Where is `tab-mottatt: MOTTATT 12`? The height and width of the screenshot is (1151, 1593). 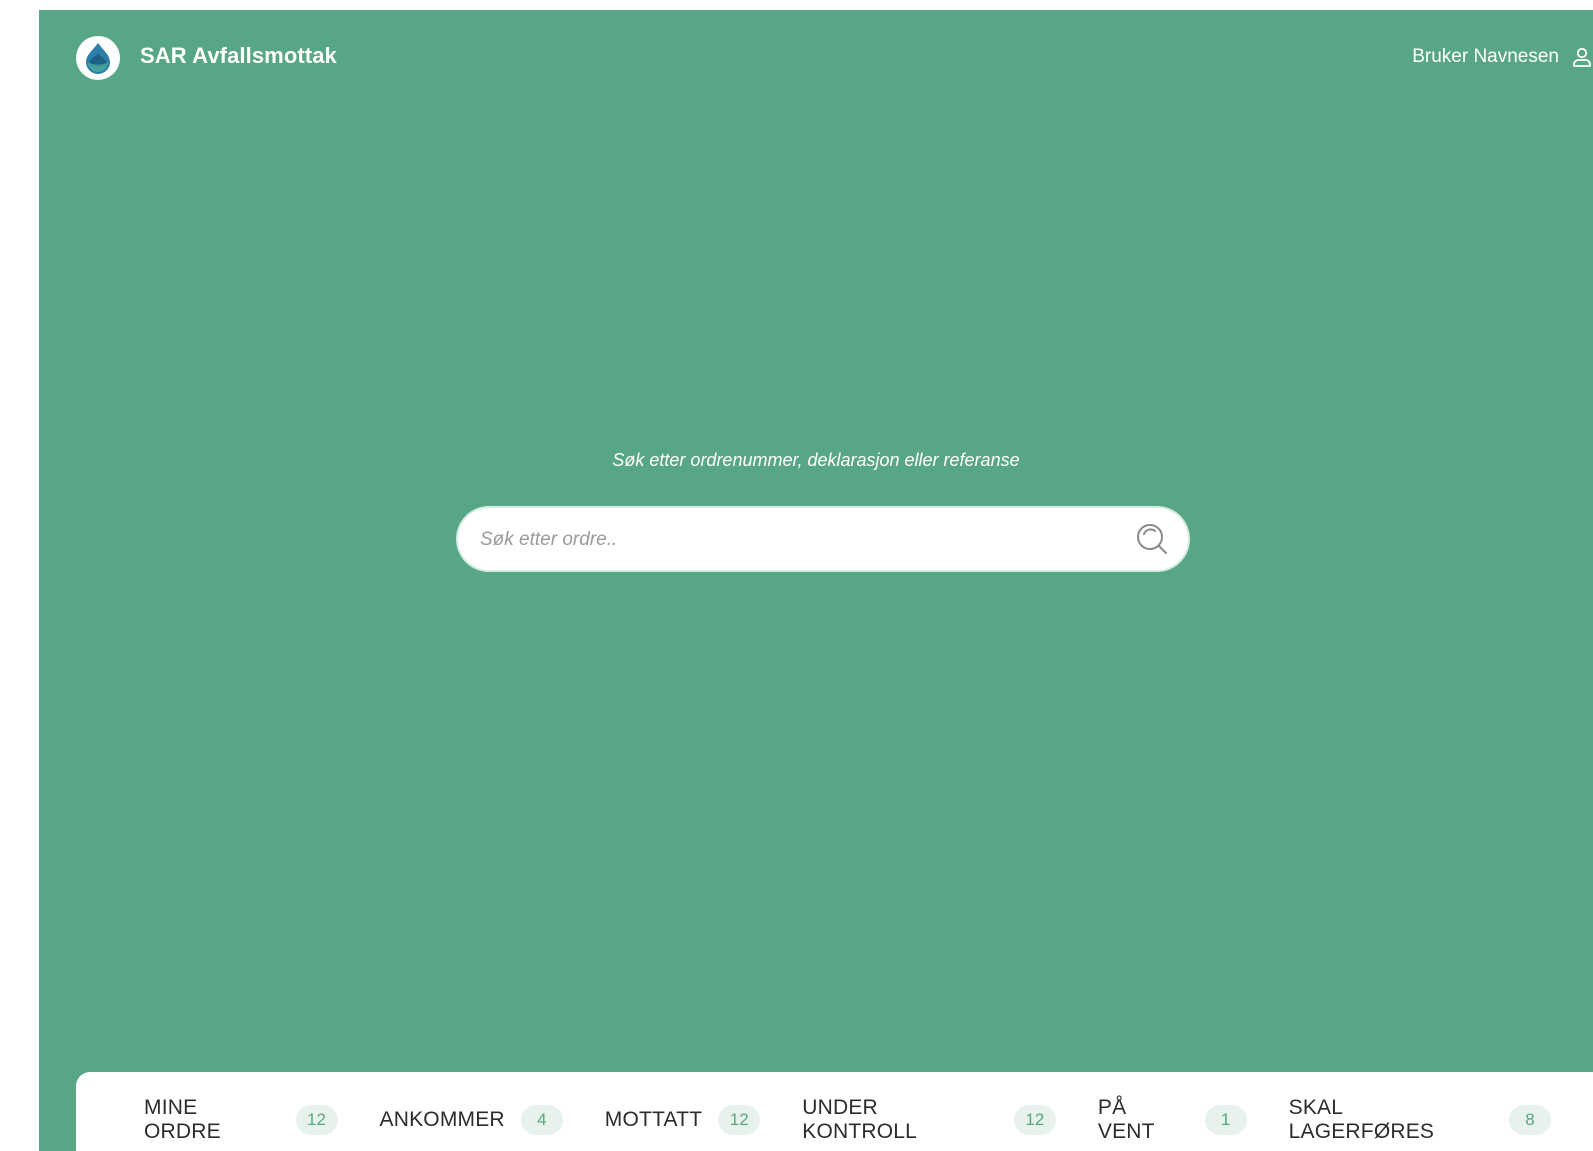 tab-mottatt: MOTTATT 12 is located at coordinates (682, 1120).